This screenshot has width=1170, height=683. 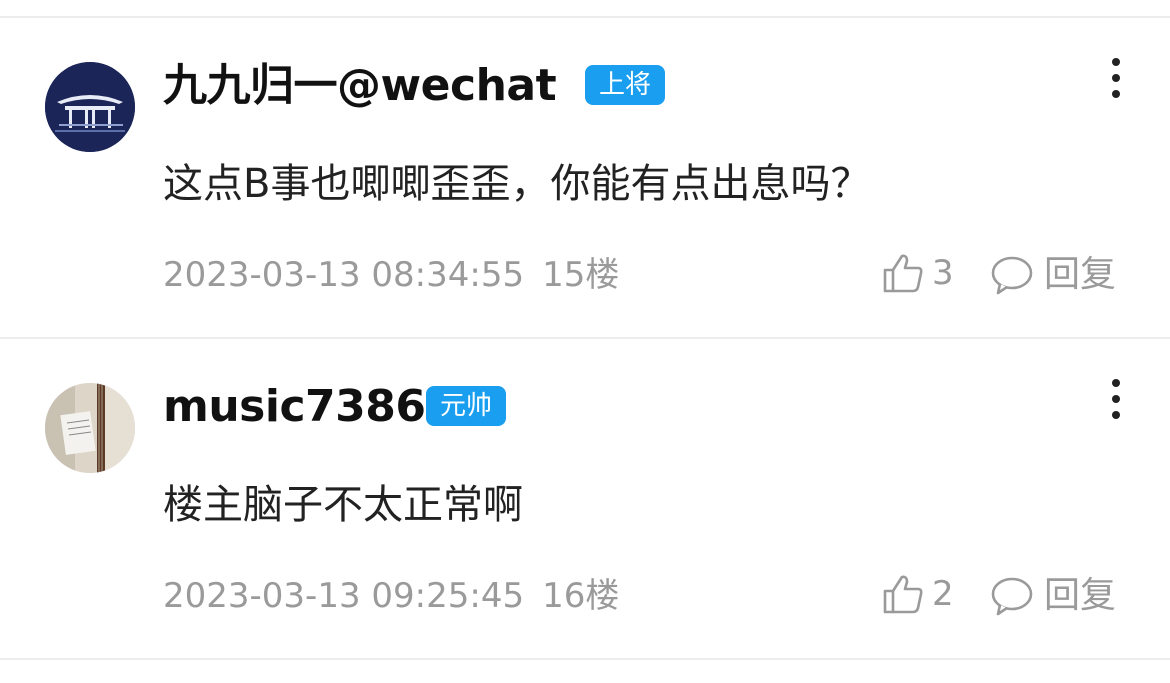 What do you see at coordinates (360, 86) in the screenshot?
I see `username: 九九归一@wechat` at bounding box center [360, 86].